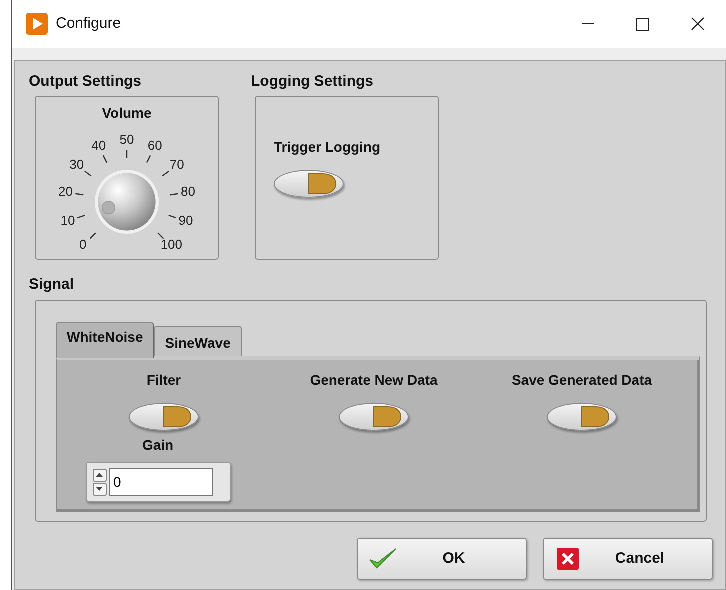 This screenshot has height=590, width=726. Describe the element at coordinates (164, 380) in the screenshot. I see `control-label: Filter` at that location.